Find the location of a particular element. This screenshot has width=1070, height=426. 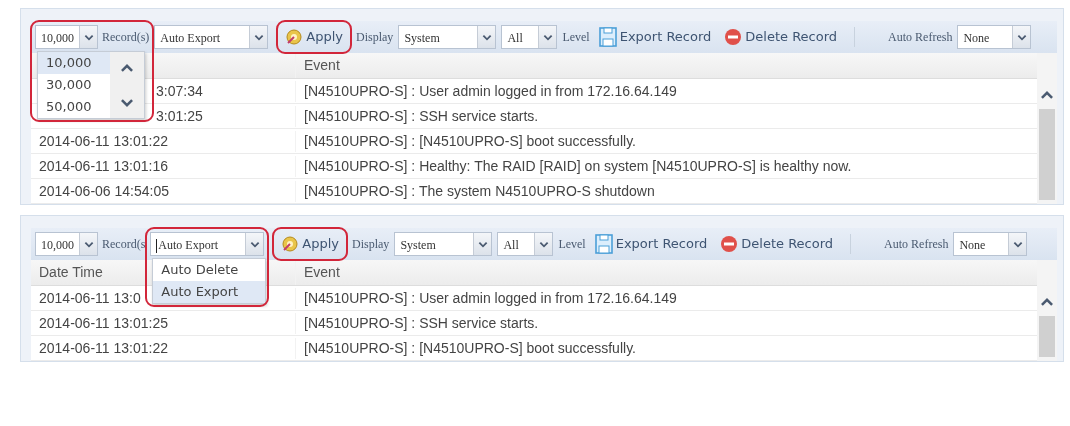

table-cell-text: 3:07:34 is located at coordinates (179, 91).